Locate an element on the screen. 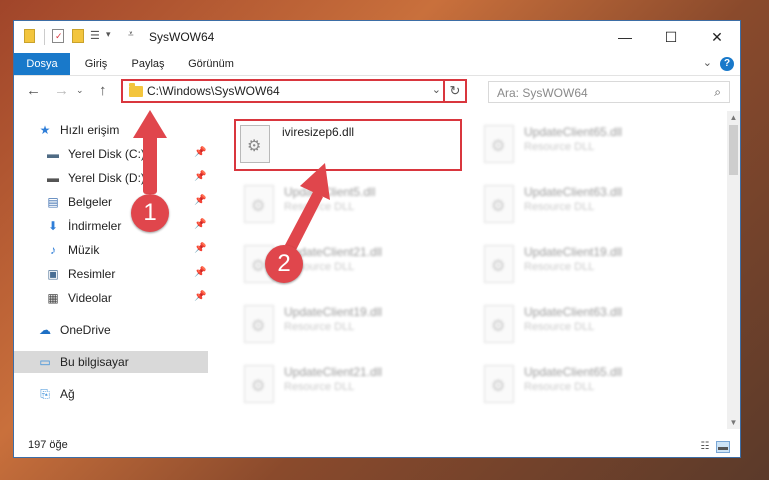 Image resolution: width=769 pixels, height=480 pixels. downloads-icon: ⬇ is located at coordinates (53, 226).